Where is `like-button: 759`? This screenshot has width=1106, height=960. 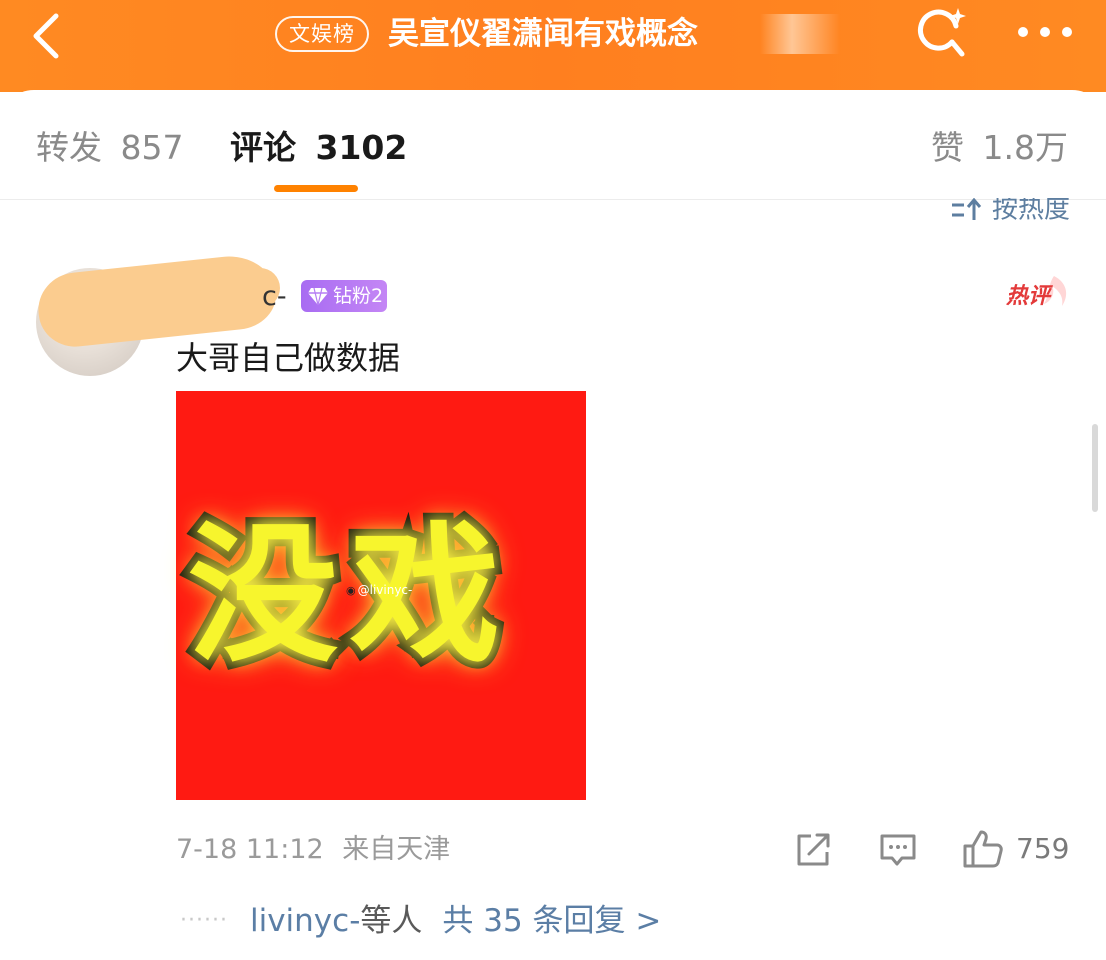 like-button: 759 is located at coordinates (1017, 849).